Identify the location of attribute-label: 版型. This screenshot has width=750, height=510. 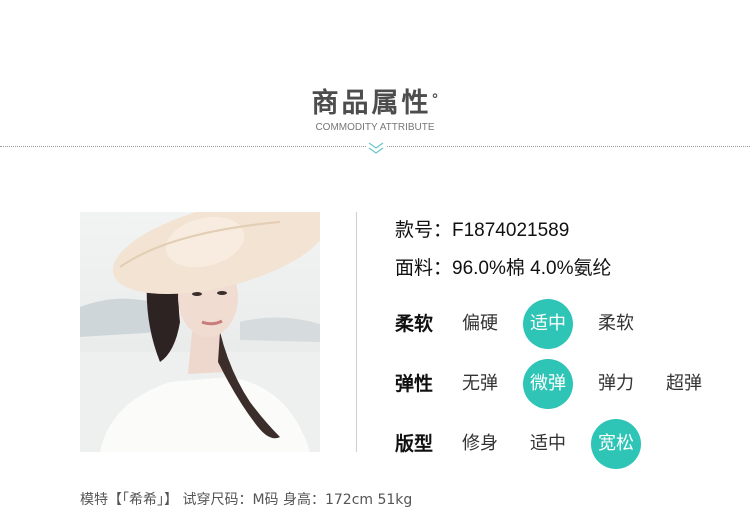
(414, 444).